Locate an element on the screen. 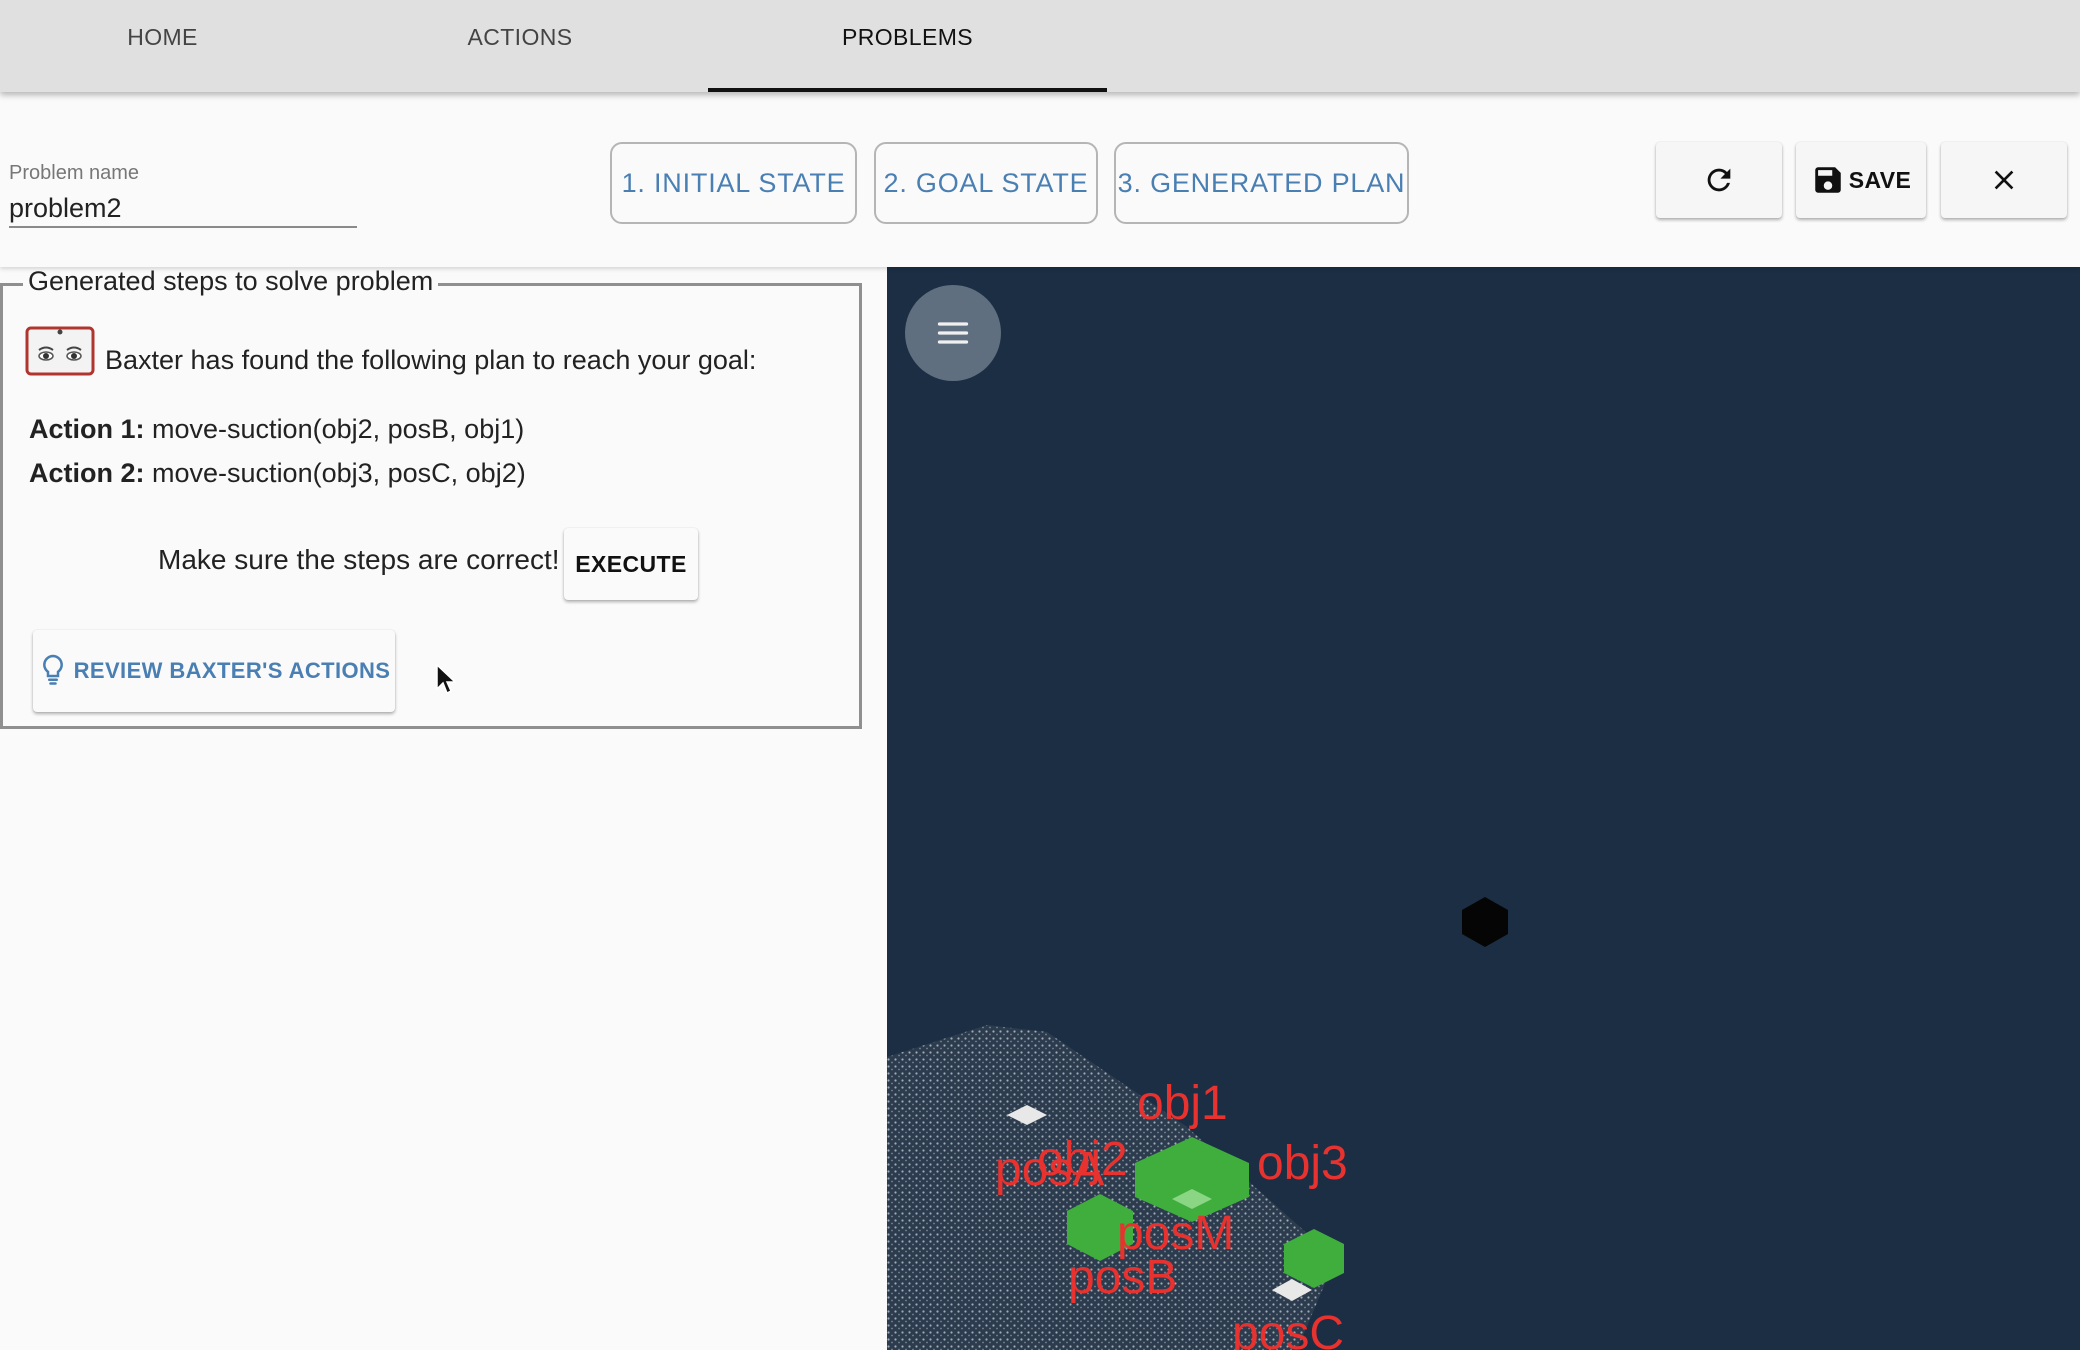  problem-name-input is located at coordinates (183, 209).